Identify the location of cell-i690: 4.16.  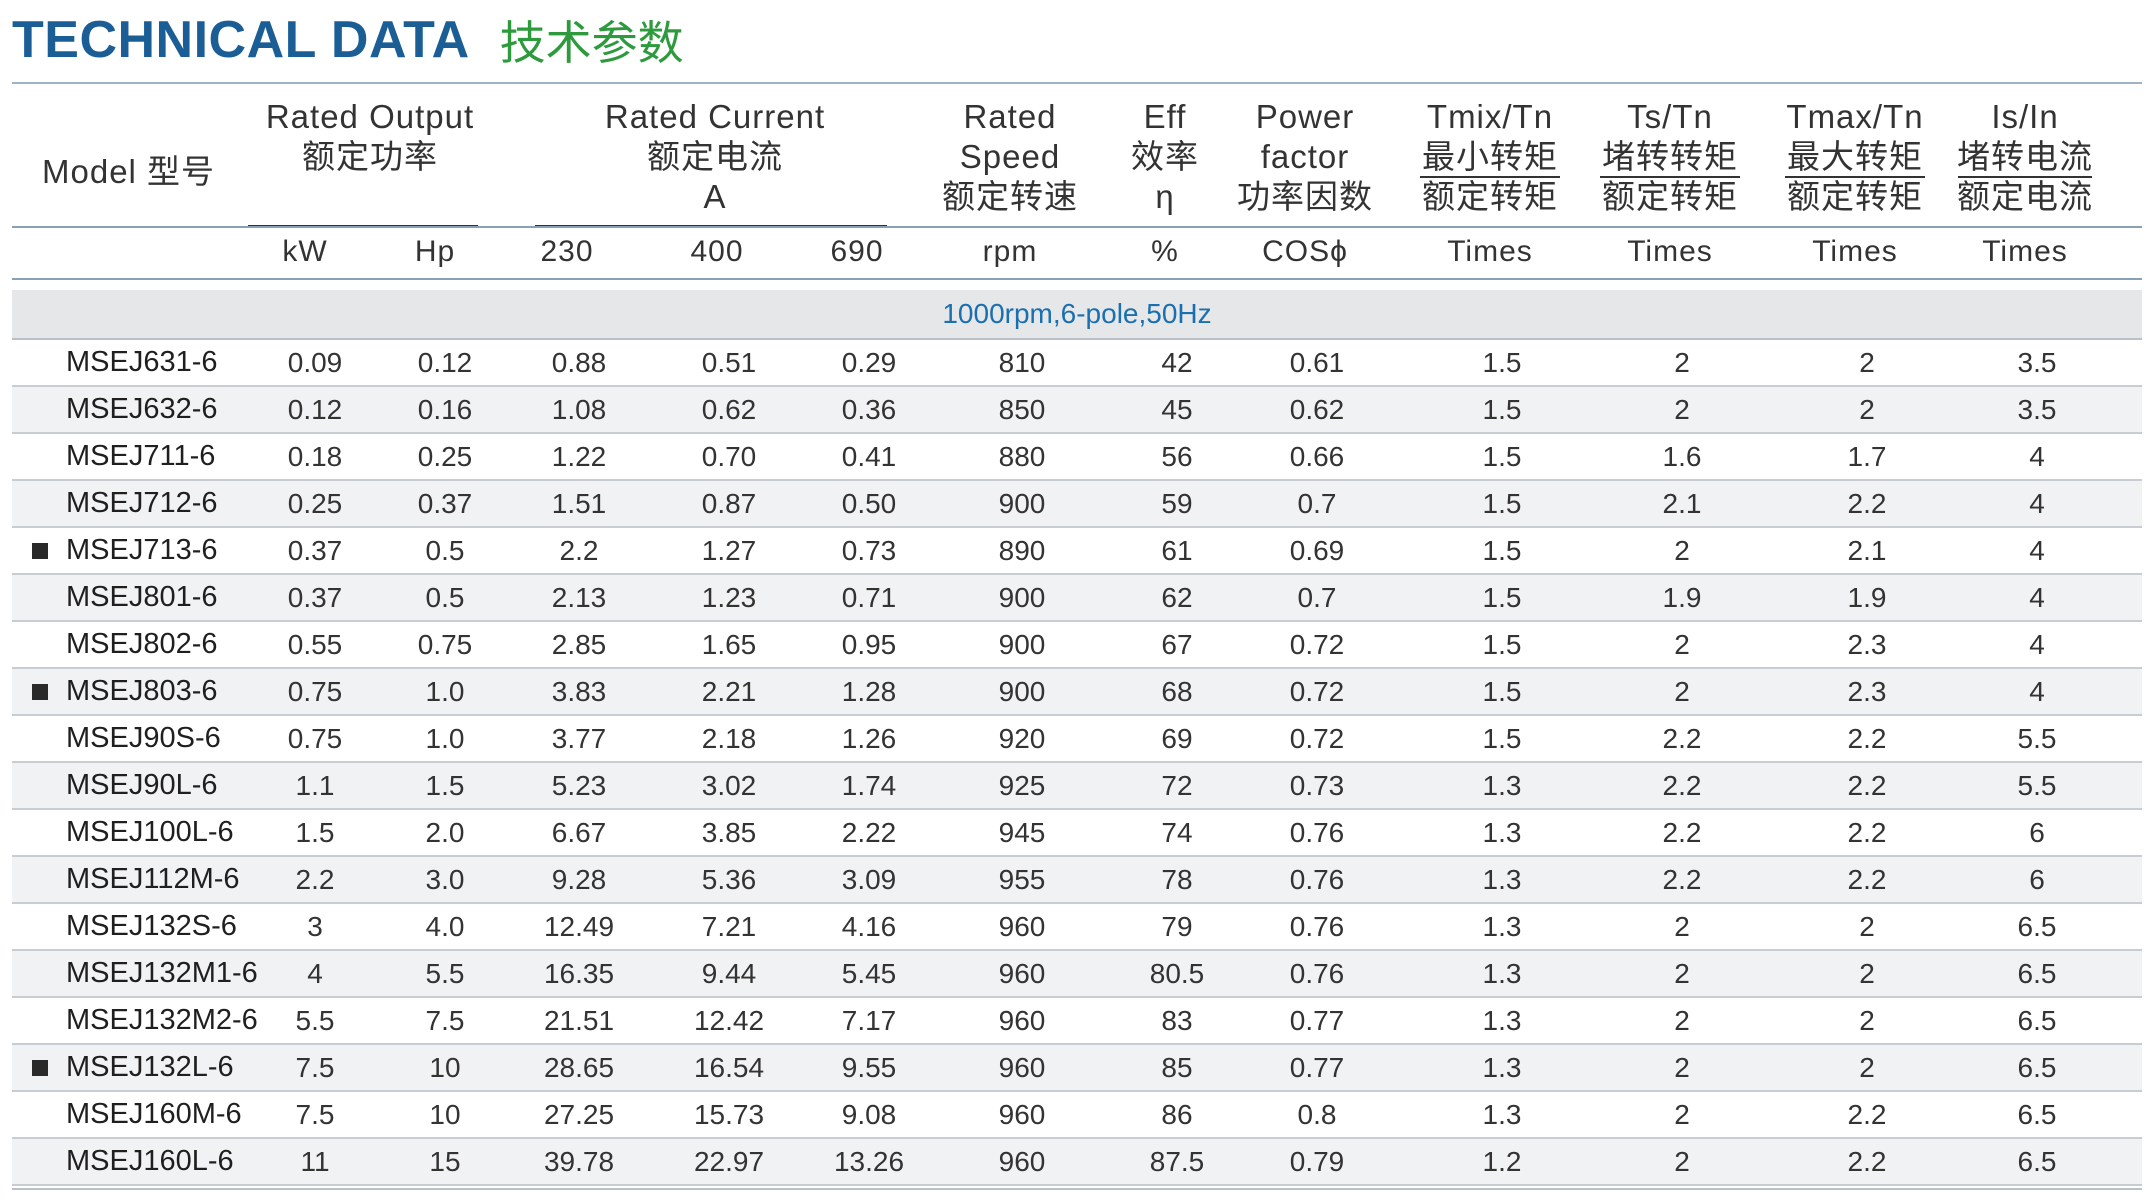
(869, 926).